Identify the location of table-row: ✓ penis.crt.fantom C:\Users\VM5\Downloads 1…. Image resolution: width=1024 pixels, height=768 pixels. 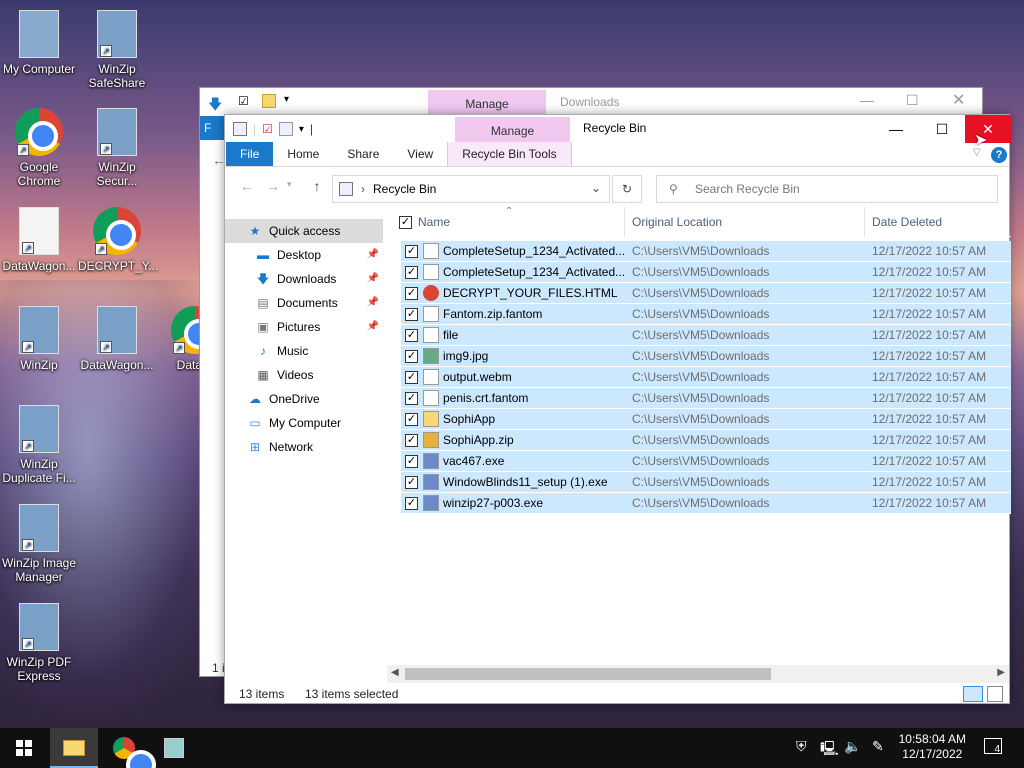
(706, 398).